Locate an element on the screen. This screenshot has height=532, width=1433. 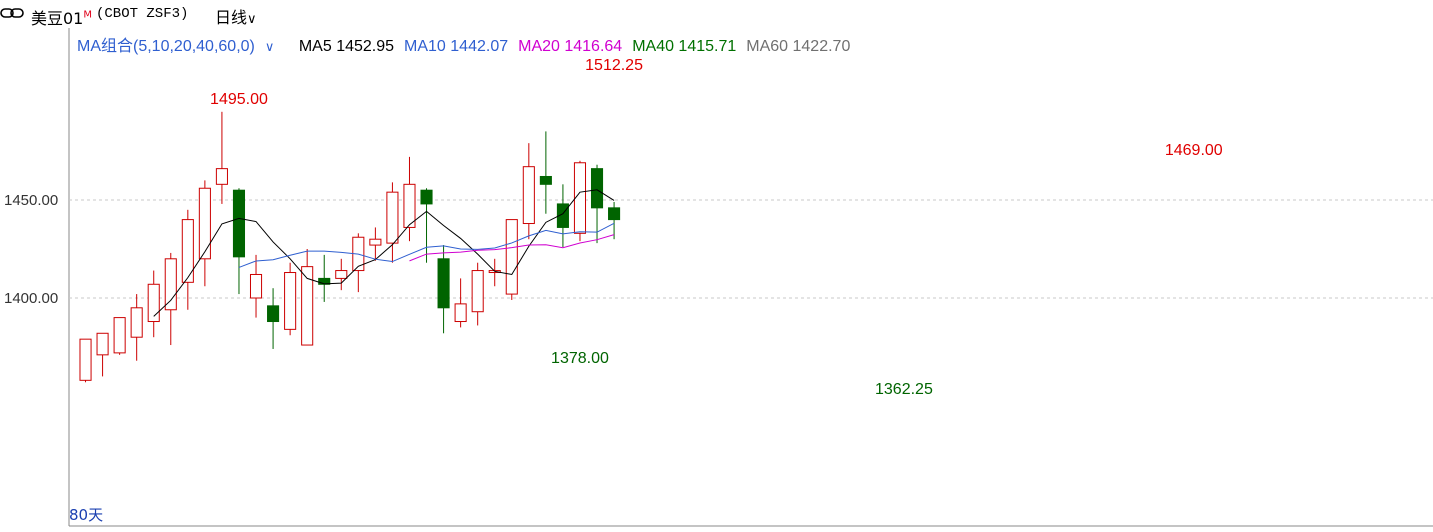
price-annotation: 1378.00 is located at coordinates (580, 358).